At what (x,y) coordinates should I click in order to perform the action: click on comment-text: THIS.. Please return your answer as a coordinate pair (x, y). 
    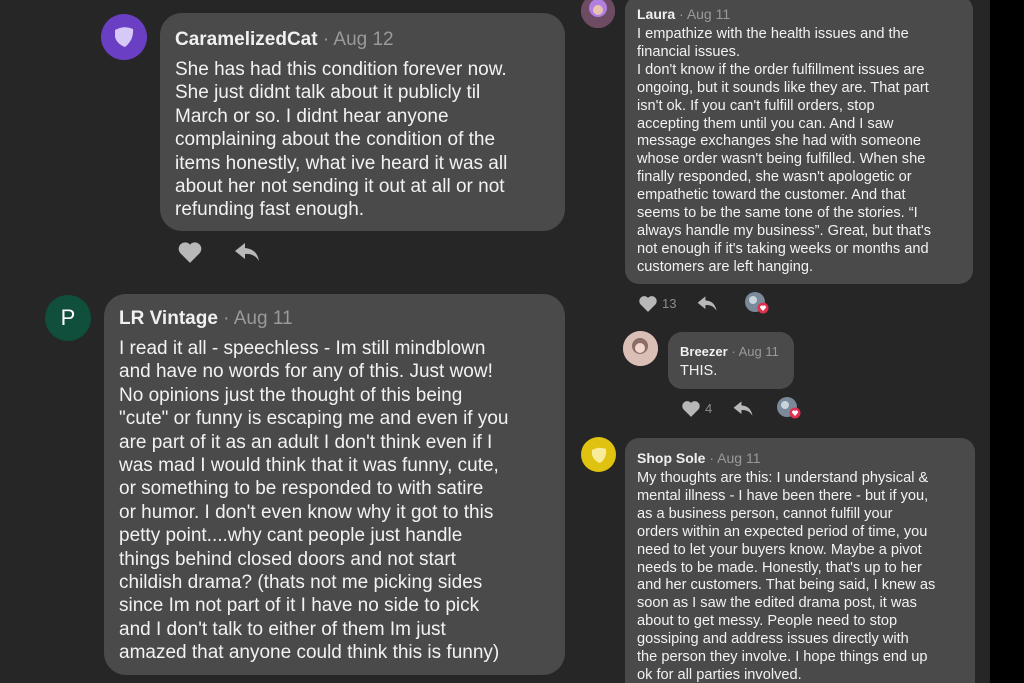
    Looking at the image, I should click on (699, 371).